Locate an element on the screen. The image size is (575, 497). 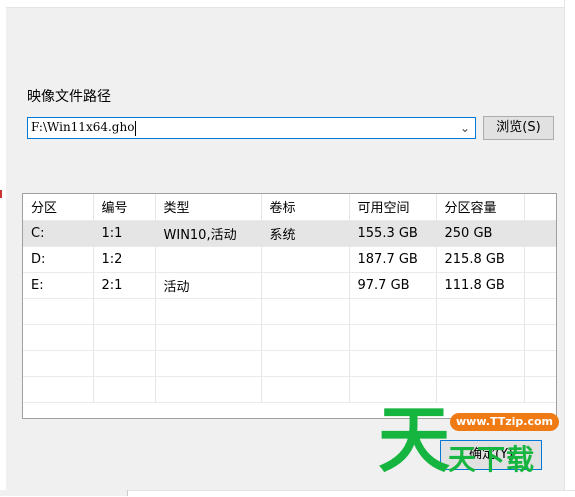
cell-capacity: 250 GB is located at coordinates (480, 233).